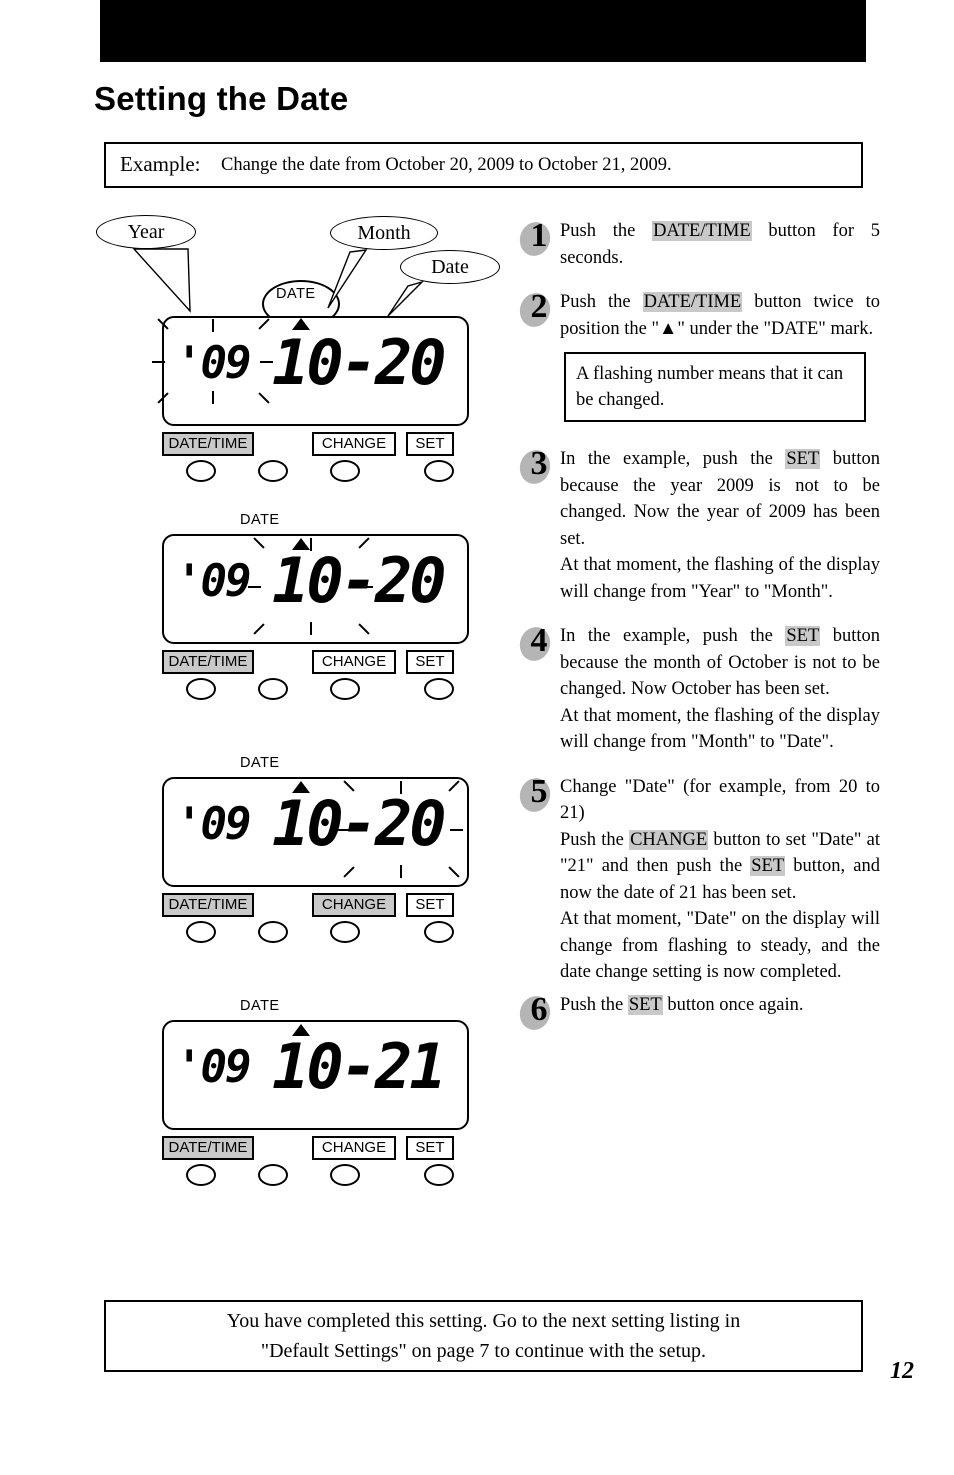  I want to click on diagram-3: DATE '09 10-20 DATE/TIME CHANGE SET, so click(284, 853).